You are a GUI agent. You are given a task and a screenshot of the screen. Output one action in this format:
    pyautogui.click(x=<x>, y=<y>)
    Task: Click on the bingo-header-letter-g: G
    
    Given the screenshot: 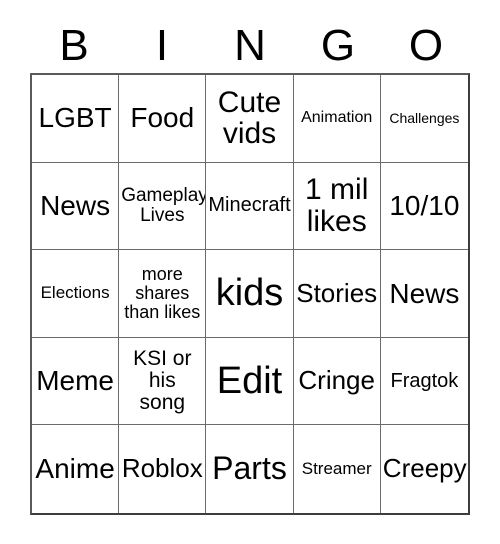 What is the action you would take?
    pyautogui.click(x=338, y=45)
    